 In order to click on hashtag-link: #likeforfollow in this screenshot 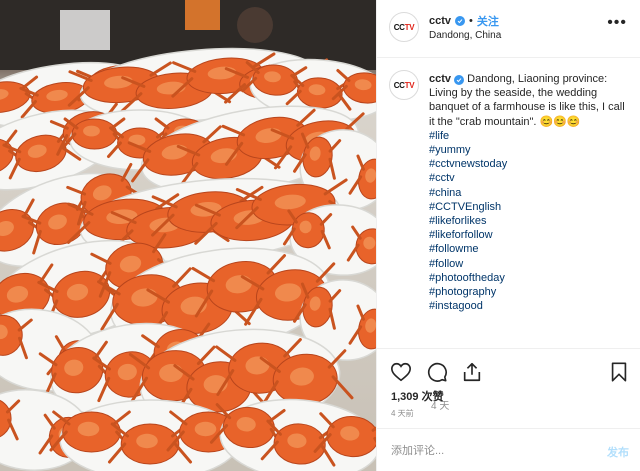, I will do `click(529, 235)`.